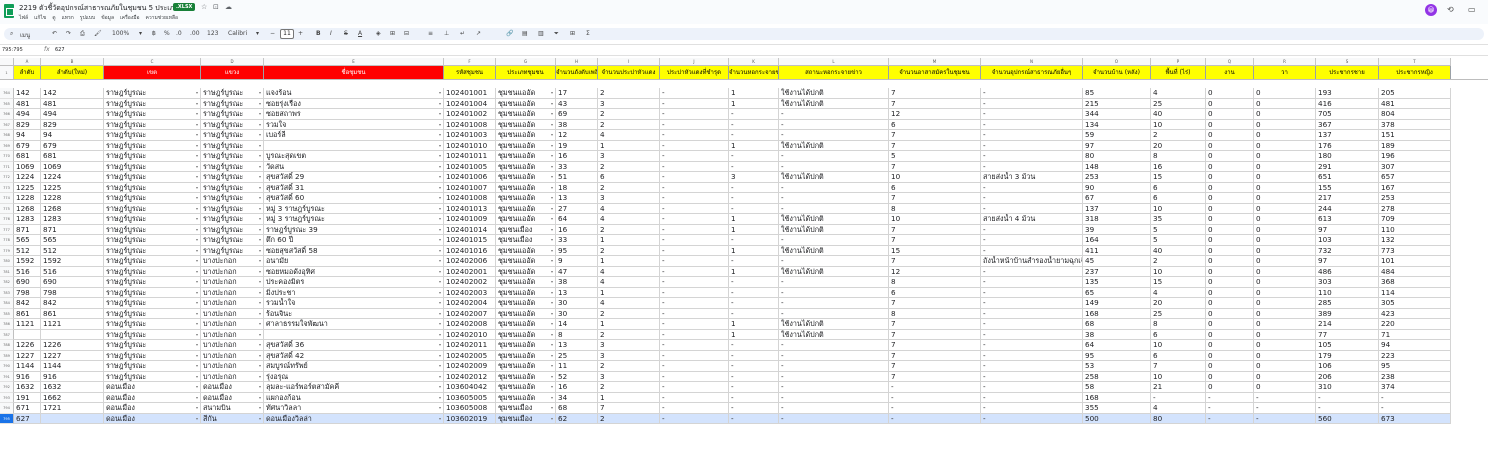  Describe the element at coordinates (470, 219) in the screenshot. I see `table-cell: 102401009` at that location.